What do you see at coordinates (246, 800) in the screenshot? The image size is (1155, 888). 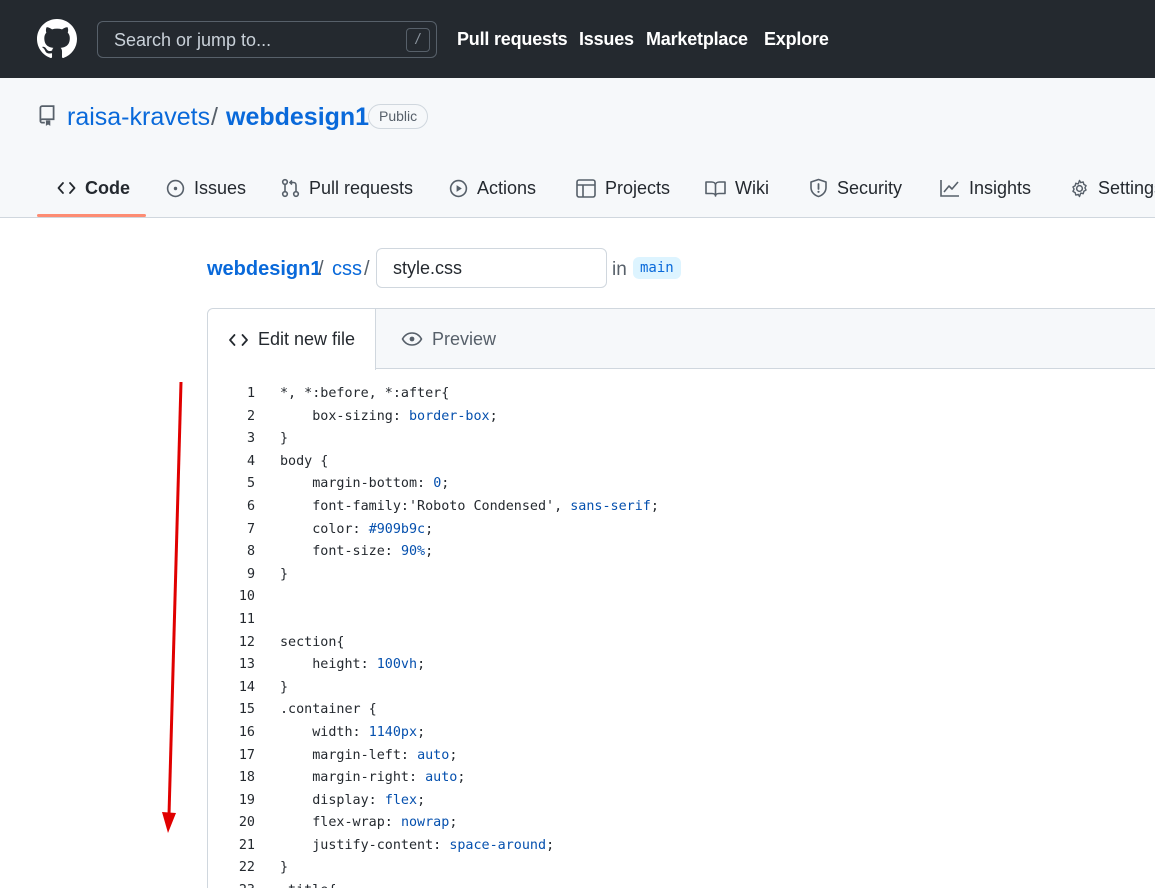 I see `line-number: 19` at bounding box center [246, 800].